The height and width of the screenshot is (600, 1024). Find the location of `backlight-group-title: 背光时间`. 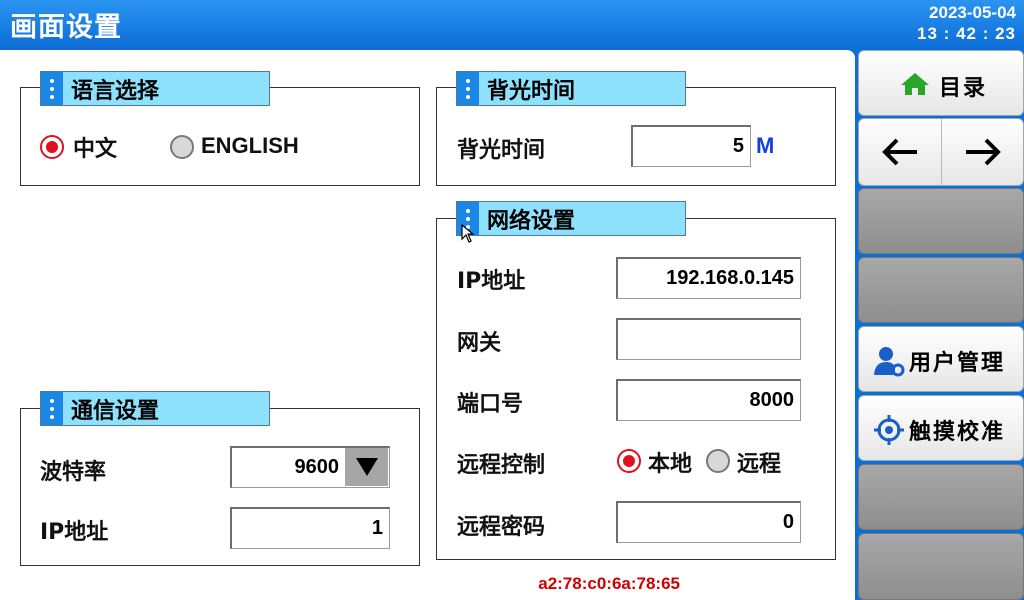

backlight-group-title: 背光时间 is located at coordinates (531, 91).